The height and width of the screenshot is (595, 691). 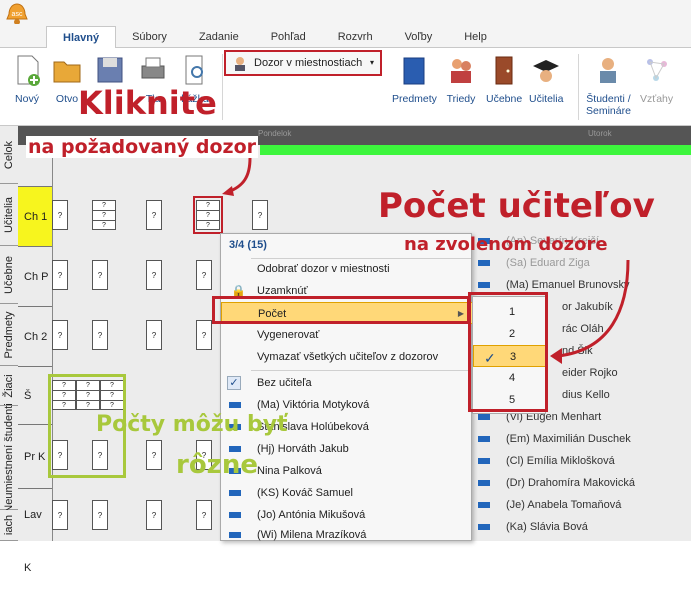 I want to click on annotation-count-sub: na zvolenom dozore, so click(x=506, y=244).